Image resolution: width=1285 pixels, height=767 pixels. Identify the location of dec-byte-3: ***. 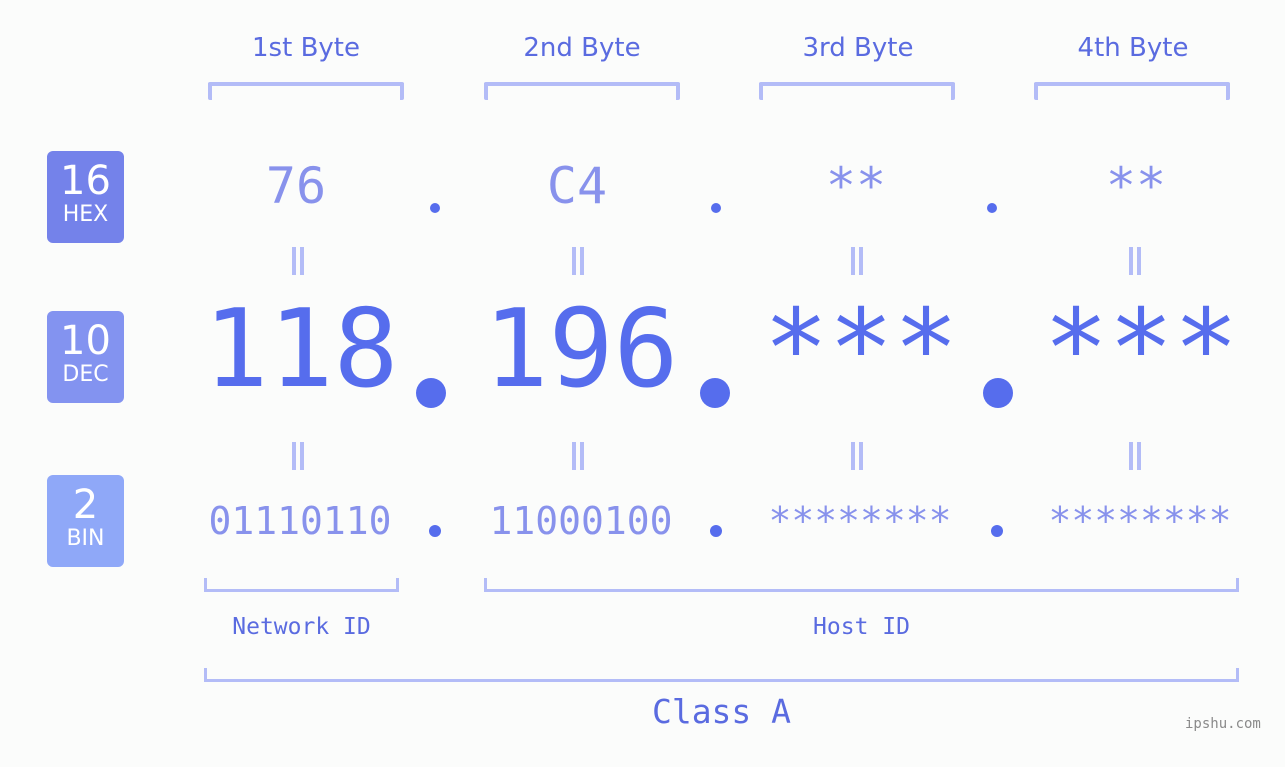
(861, 349).